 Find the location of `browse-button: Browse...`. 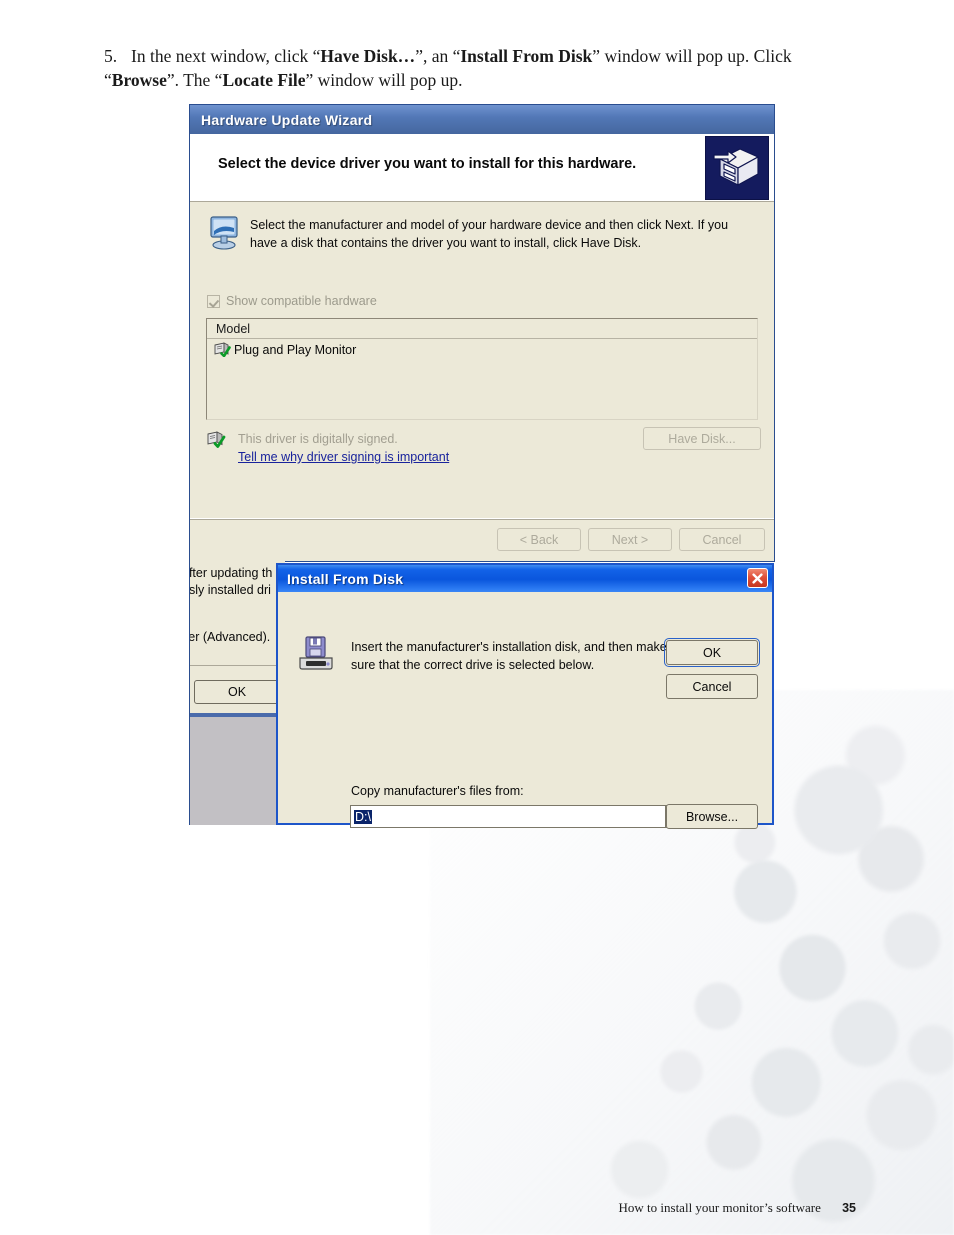

browse-button: Browse... is located at coordinates (712, 816).